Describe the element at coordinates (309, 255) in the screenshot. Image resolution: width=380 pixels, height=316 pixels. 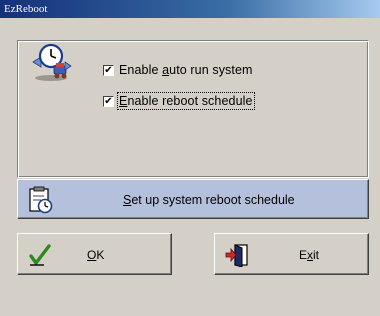
I see `exit-label: Exit` at that location.